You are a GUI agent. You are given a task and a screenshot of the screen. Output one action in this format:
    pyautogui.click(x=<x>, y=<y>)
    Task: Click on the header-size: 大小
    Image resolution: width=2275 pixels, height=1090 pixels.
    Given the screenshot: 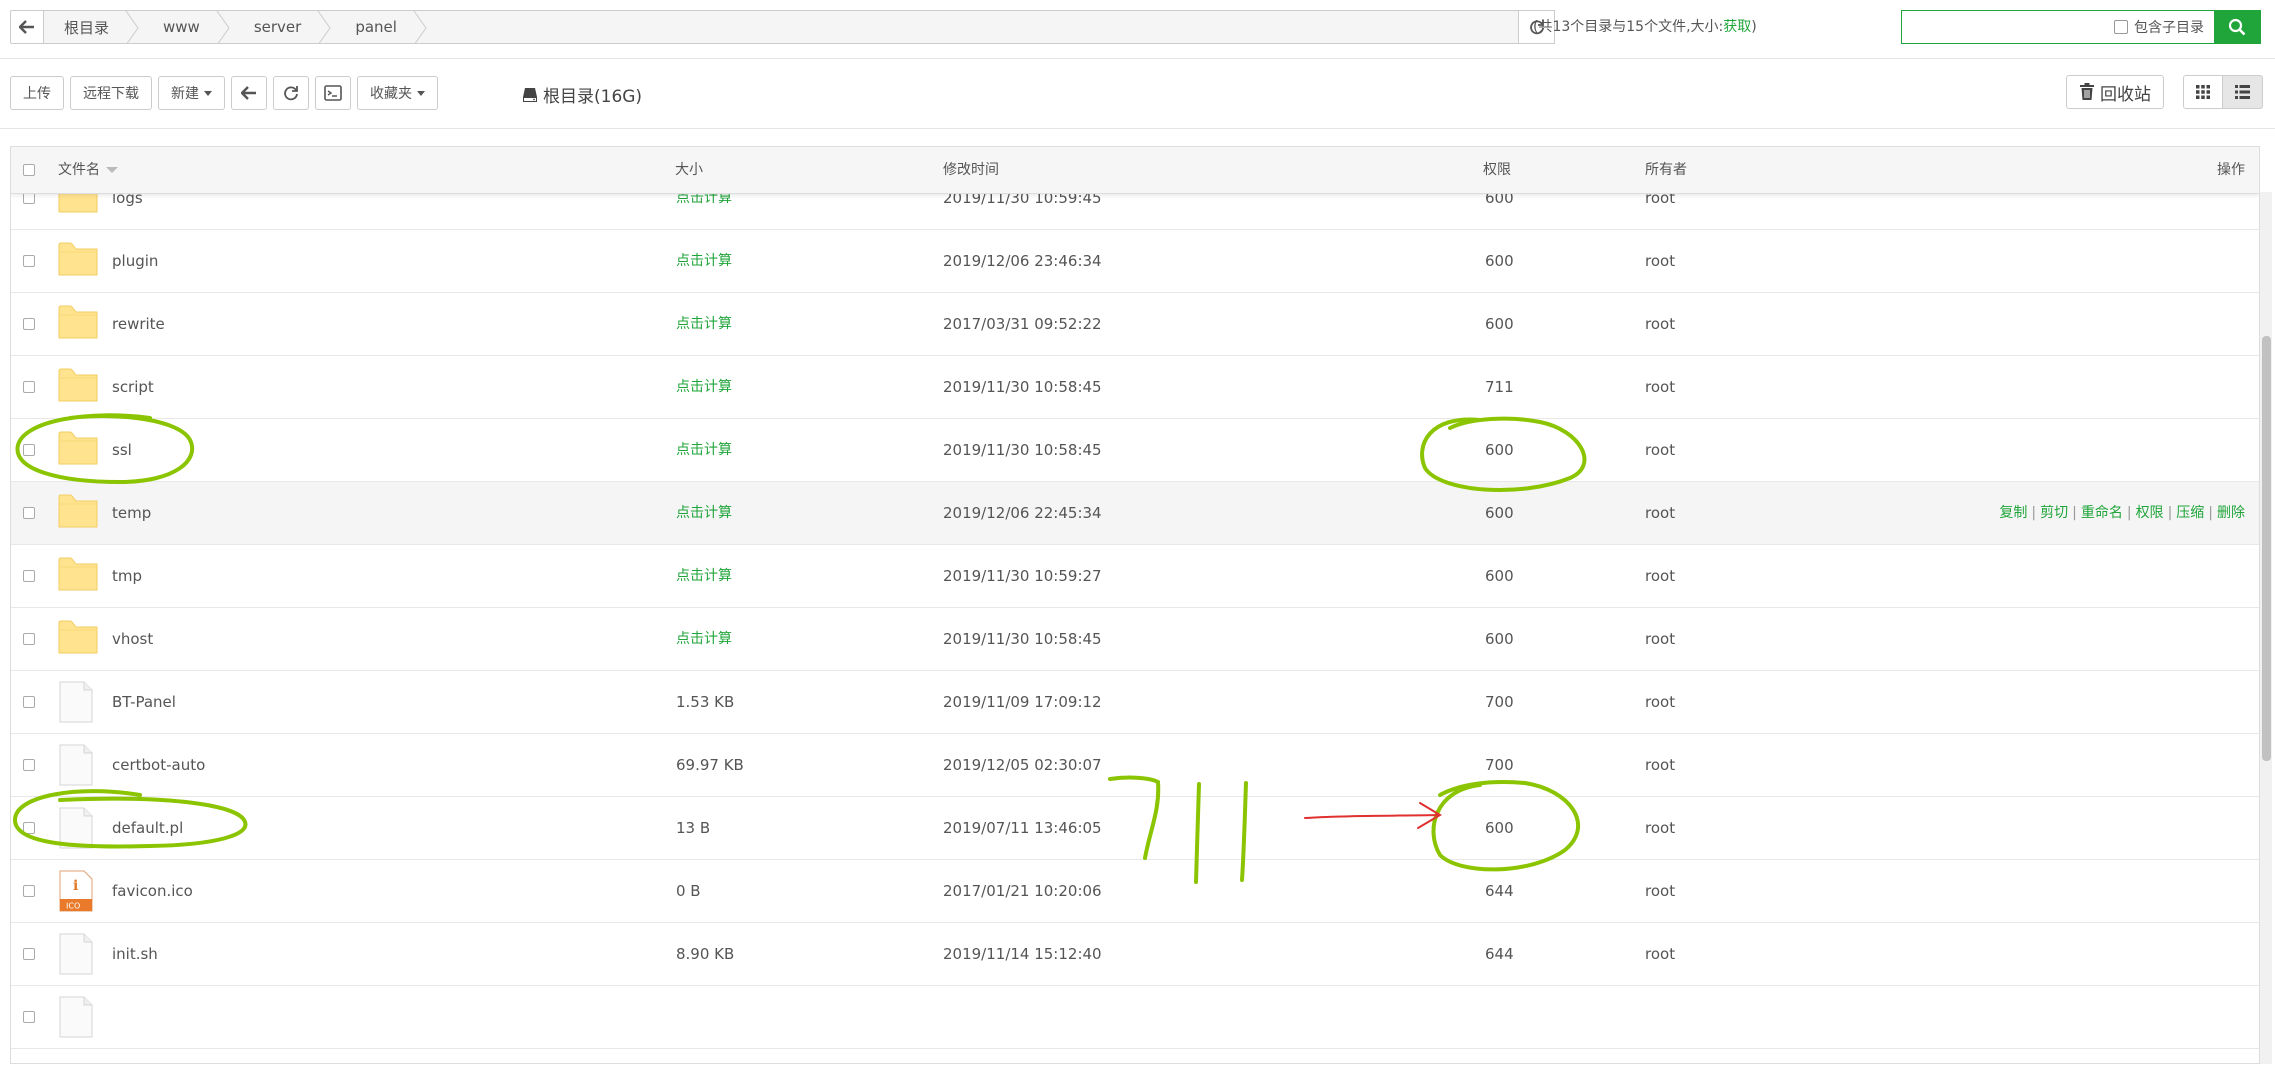 What is the action you would take?
    pyautogui.click(x=689, y=170)
    